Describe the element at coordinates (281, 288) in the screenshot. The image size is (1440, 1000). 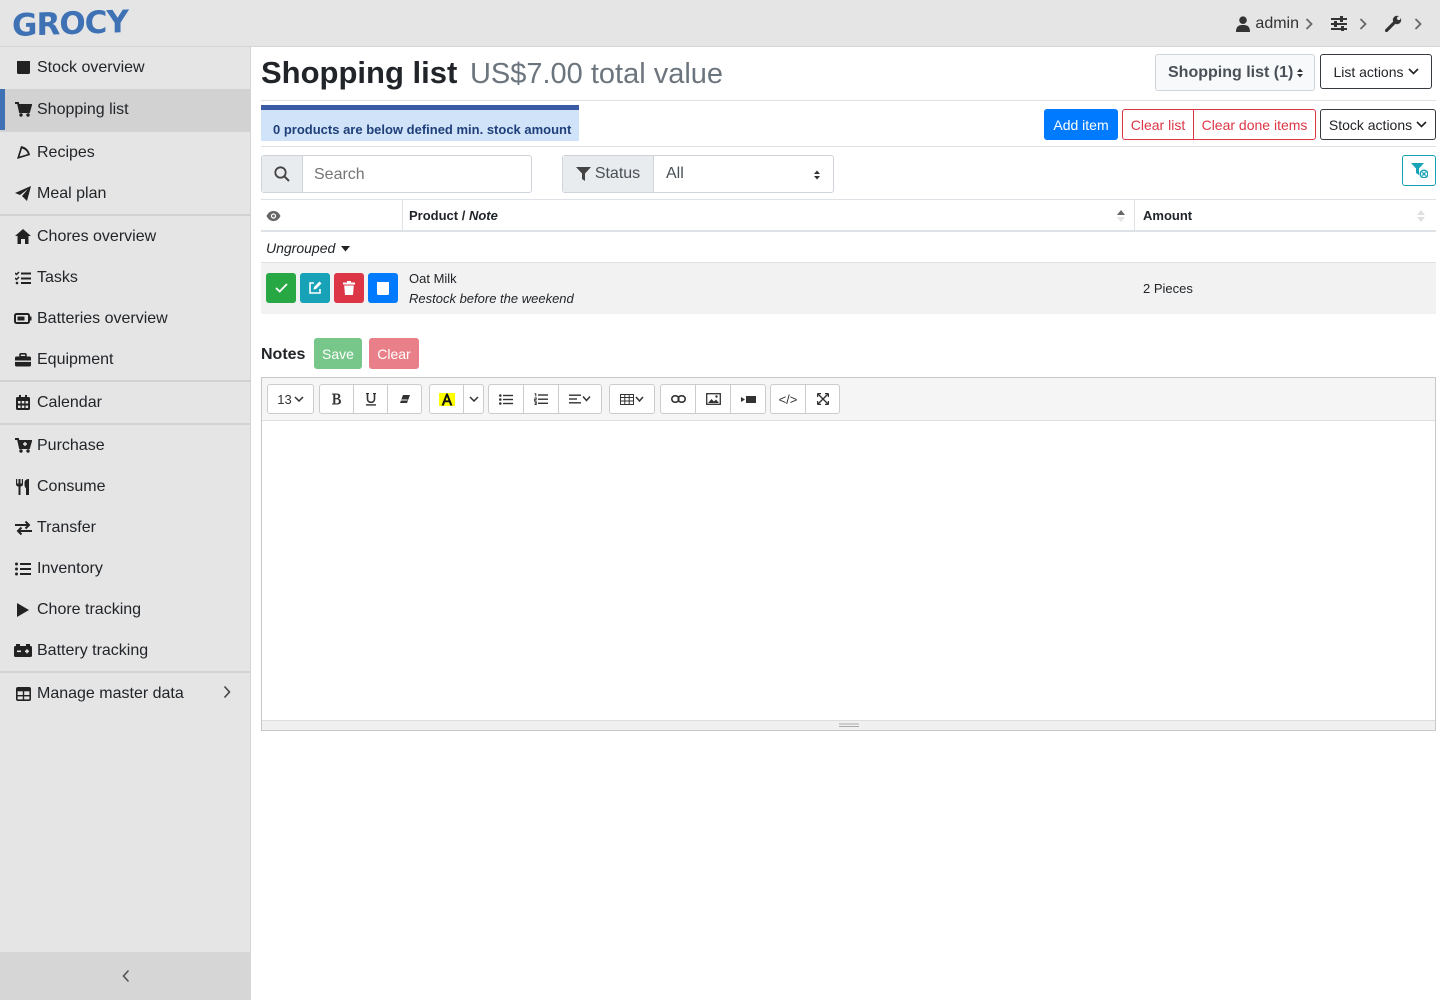
I see `mark-done-button` at that location.